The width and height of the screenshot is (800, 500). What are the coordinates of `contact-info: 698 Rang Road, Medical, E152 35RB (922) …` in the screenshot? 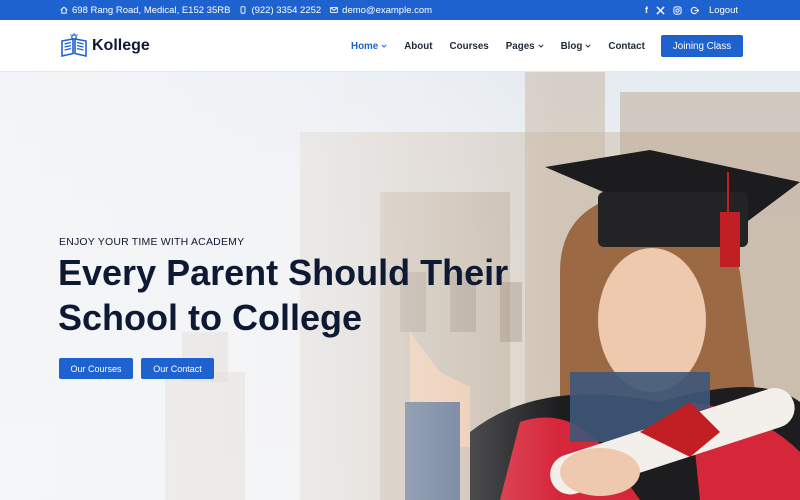 It's located at (246, 10).